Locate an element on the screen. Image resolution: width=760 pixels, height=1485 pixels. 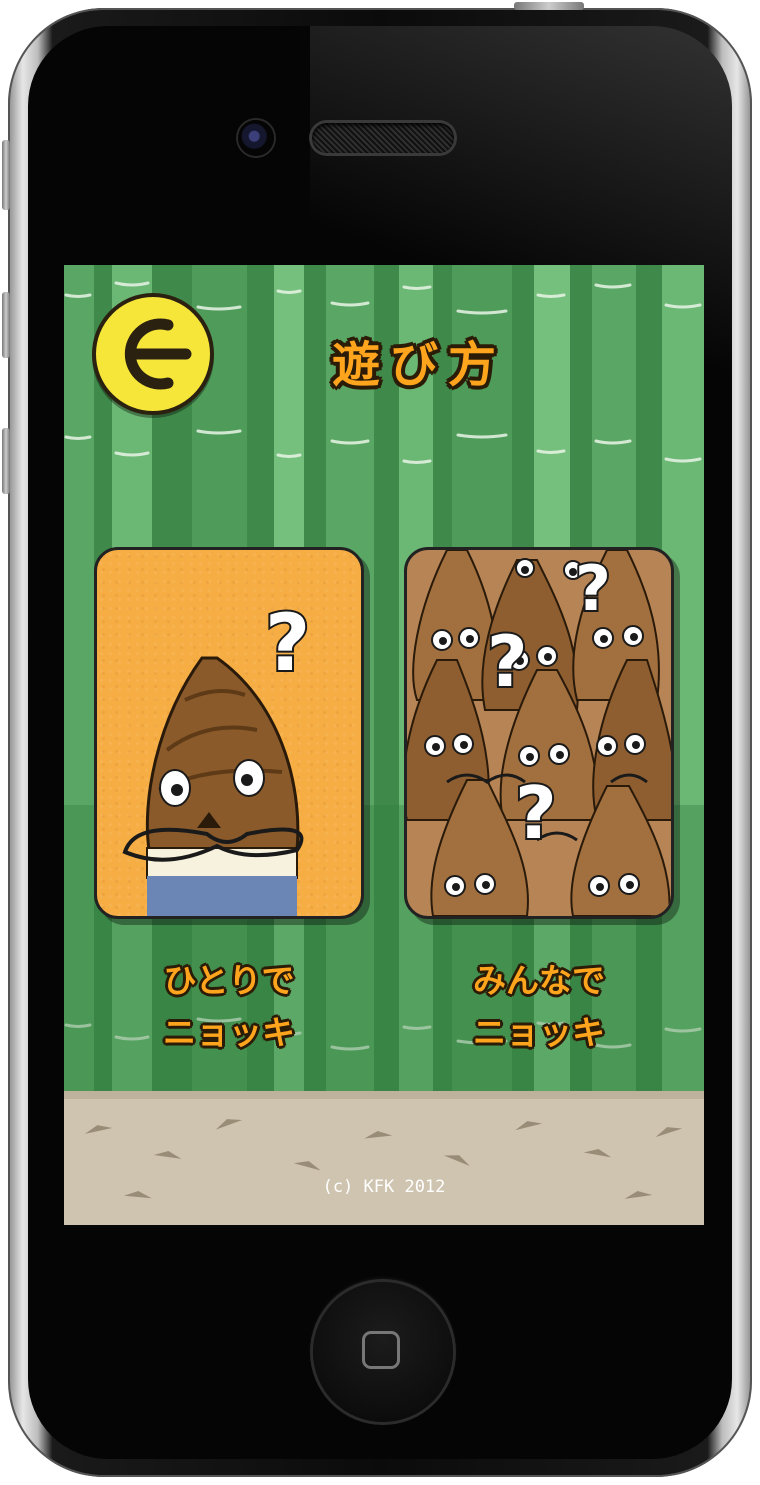
ground-edge is located at coordinates (384, 1095).